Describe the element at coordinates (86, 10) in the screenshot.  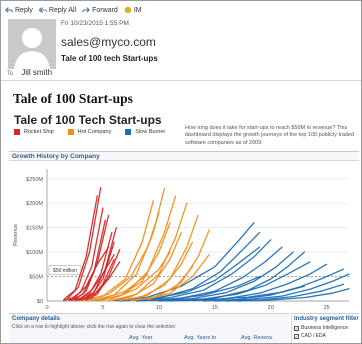
I see `forward-icon` at that location.